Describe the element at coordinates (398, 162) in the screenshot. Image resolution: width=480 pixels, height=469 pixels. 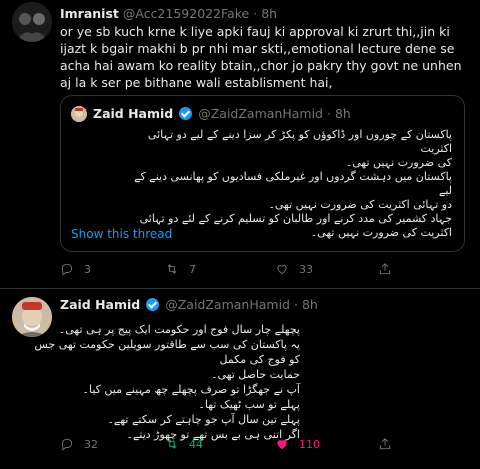
I see `quoted-line: کی ضرورت نہیں تھی۔` at that location.